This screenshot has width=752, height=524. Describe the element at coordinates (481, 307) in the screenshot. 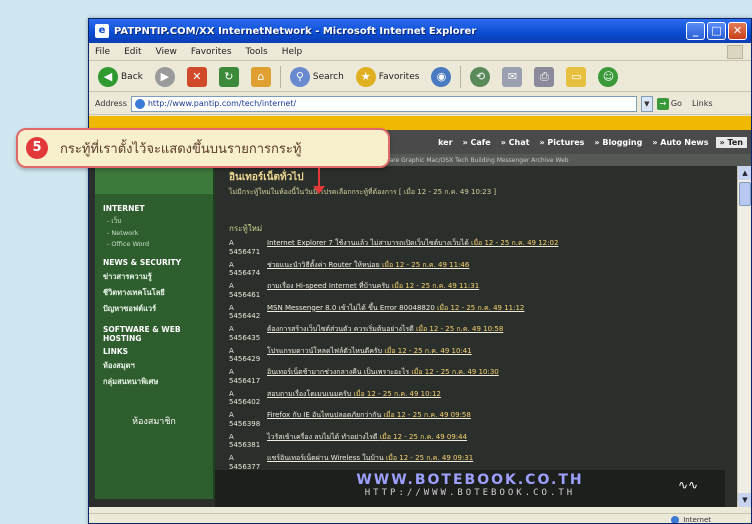

I see `post-date: เมื่อ 12 - 25 ก.ค. 49 11:12` at that location.